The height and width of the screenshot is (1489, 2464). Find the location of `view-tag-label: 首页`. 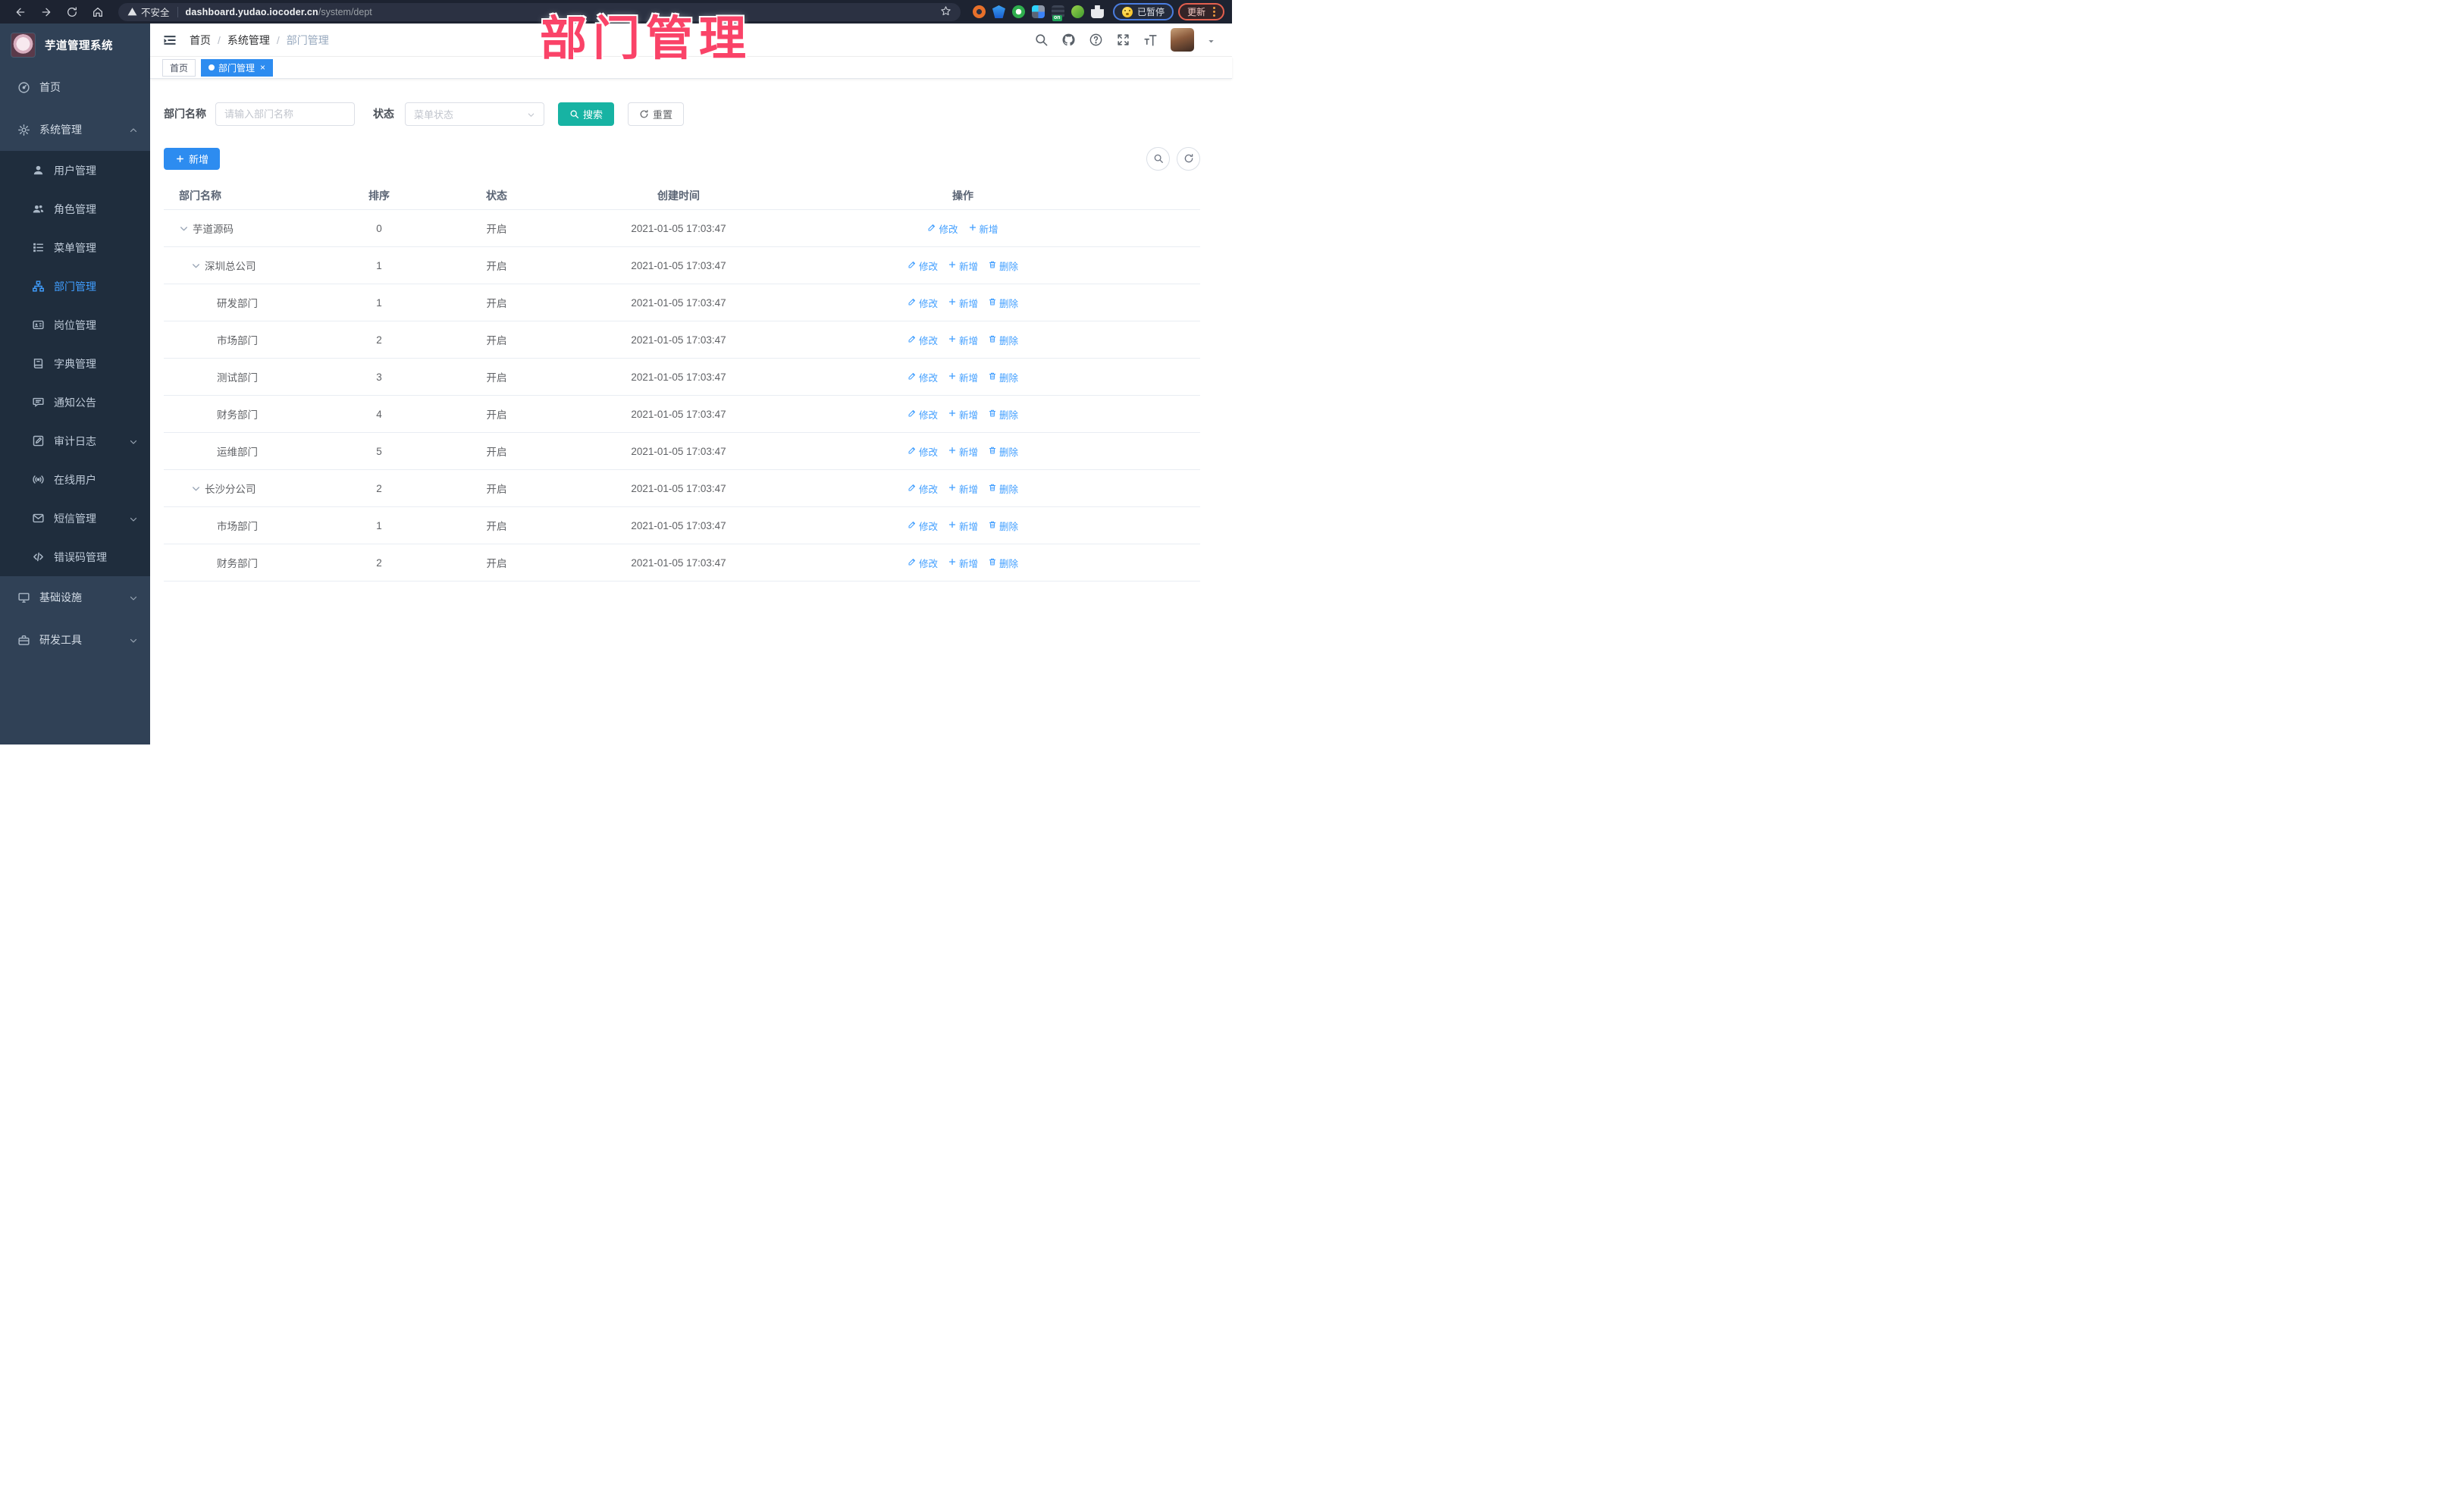

view-tag-label: 首页 is located at coordinates (179, 68).